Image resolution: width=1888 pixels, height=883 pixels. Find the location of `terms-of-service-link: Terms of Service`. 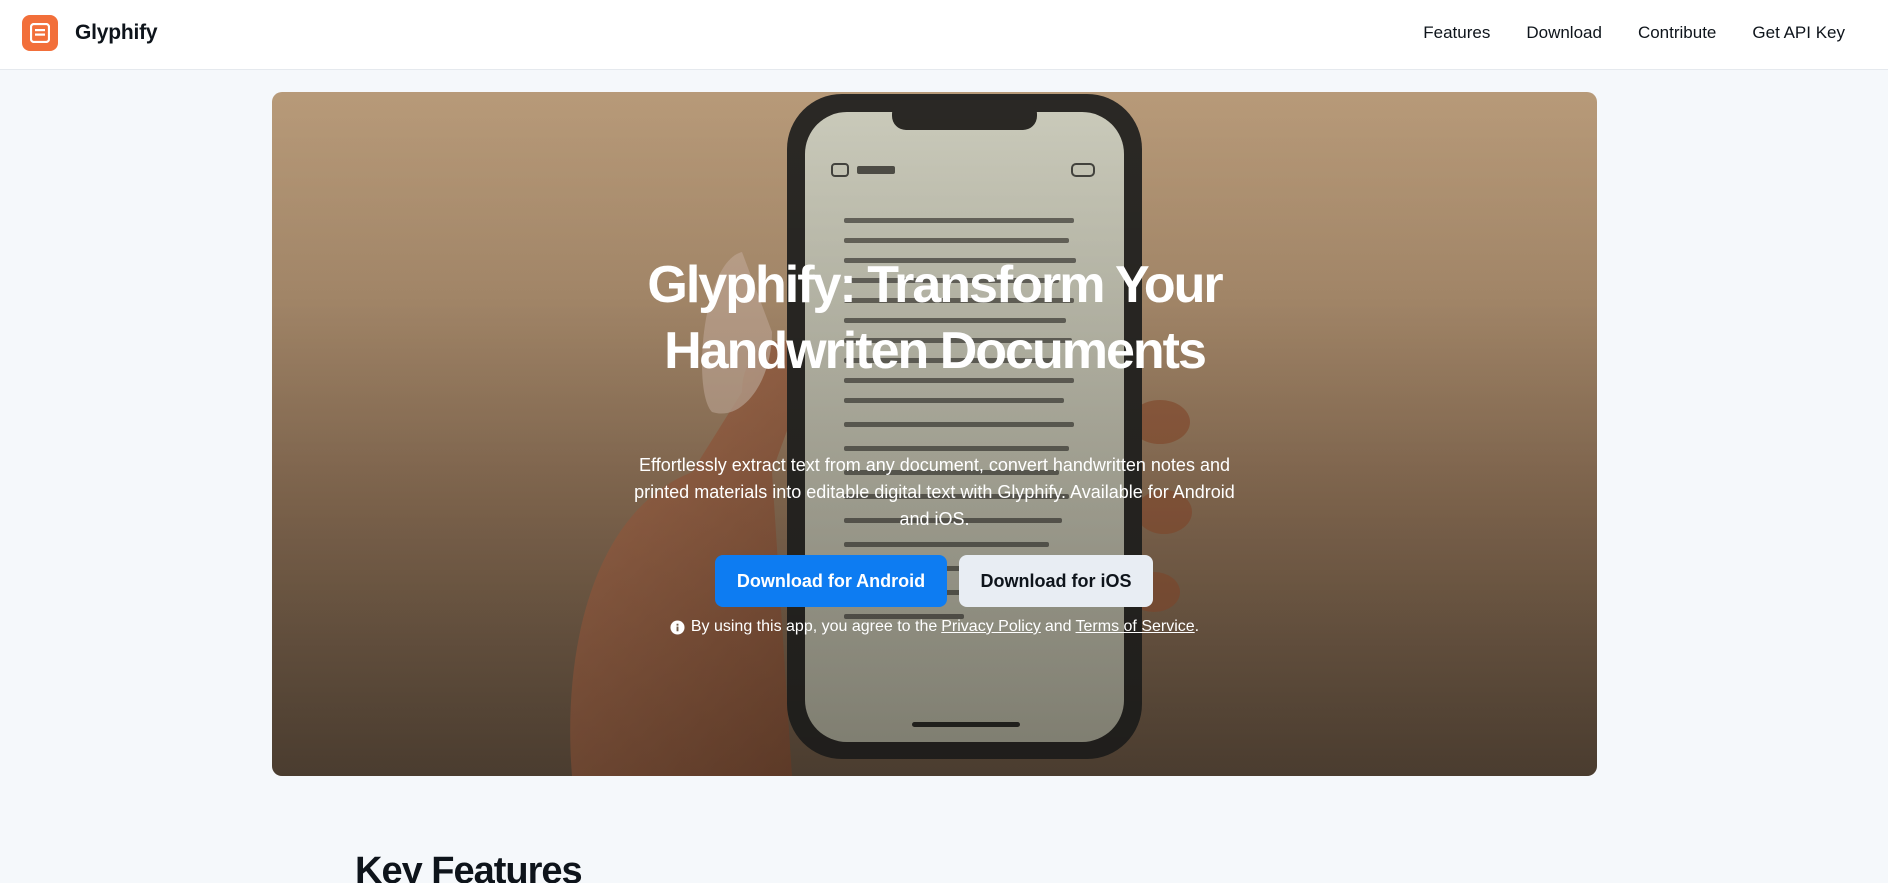

terms-of-service-link: Terms of Service is located at coordinates (1135, 627).